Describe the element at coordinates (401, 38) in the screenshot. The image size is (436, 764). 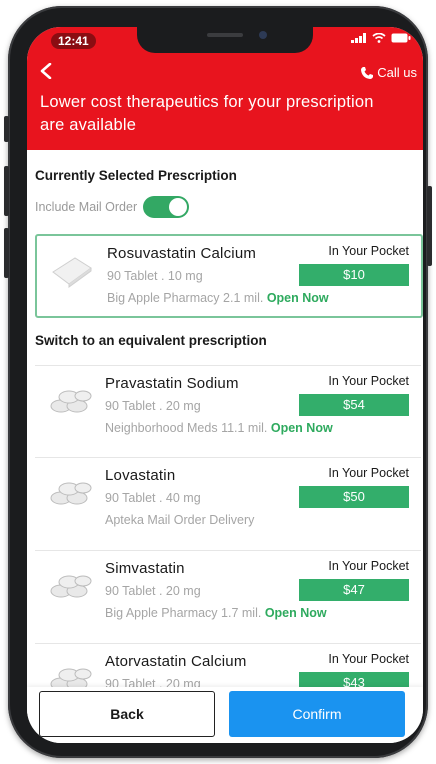
I see `battery-icon` at that location.